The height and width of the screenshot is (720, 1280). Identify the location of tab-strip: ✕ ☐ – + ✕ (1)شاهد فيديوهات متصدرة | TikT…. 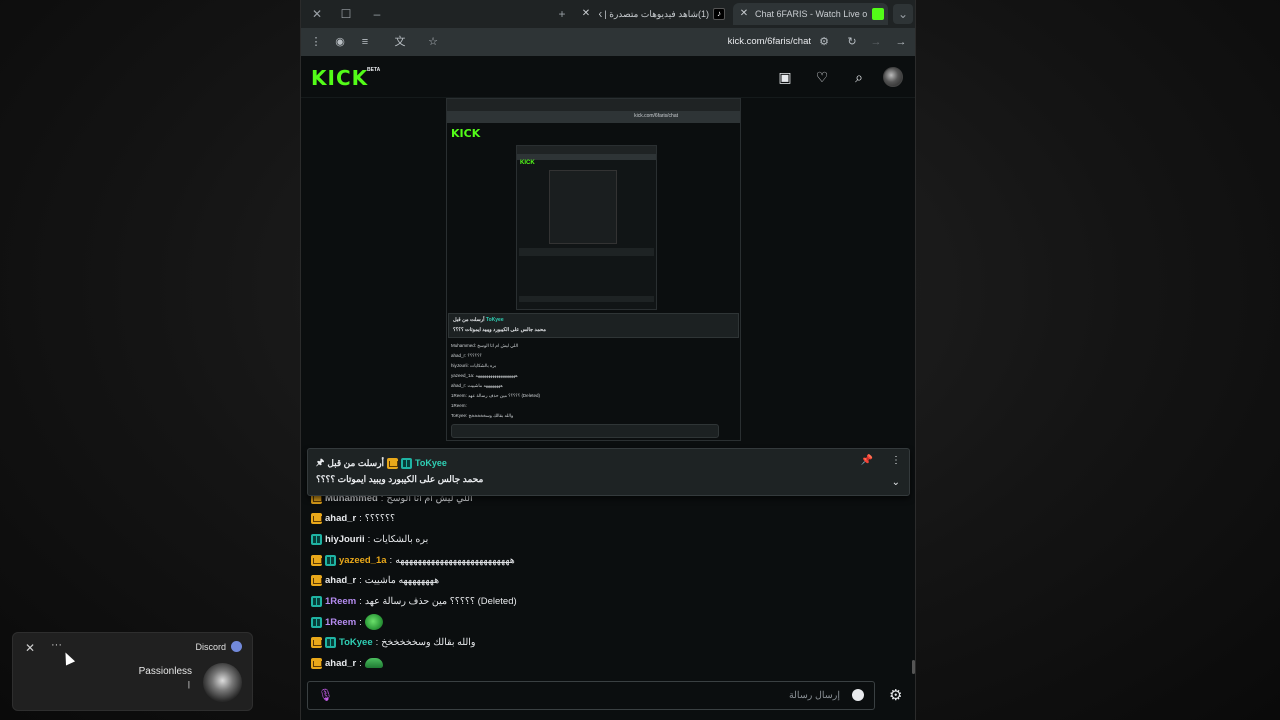
(608, 14).